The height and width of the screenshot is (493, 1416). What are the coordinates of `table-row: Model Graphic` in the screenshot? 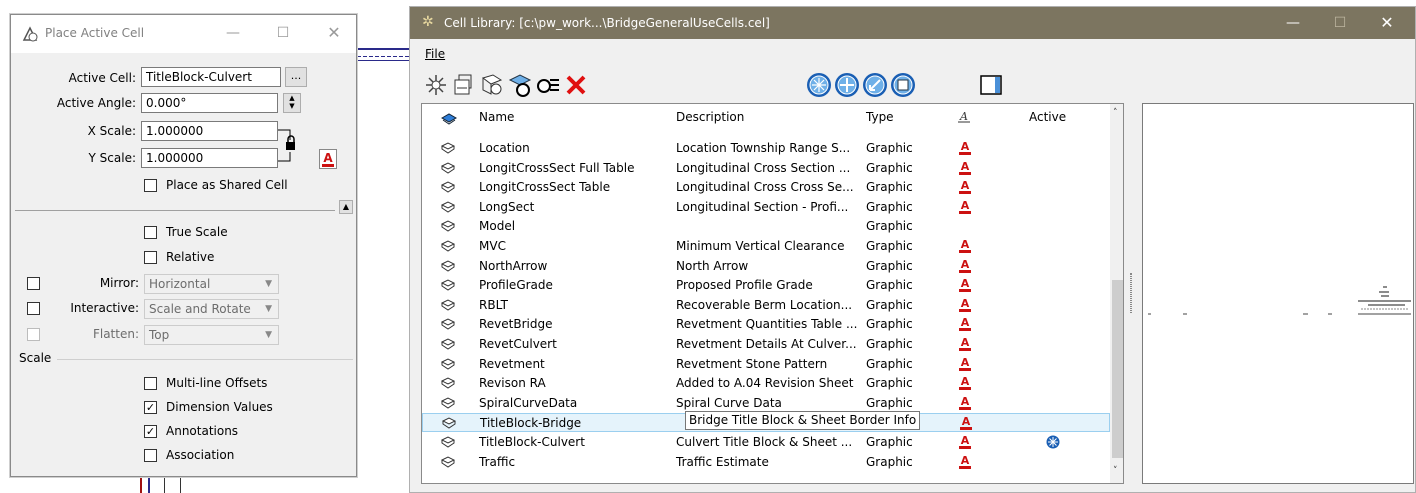 It's located at (766, 226).